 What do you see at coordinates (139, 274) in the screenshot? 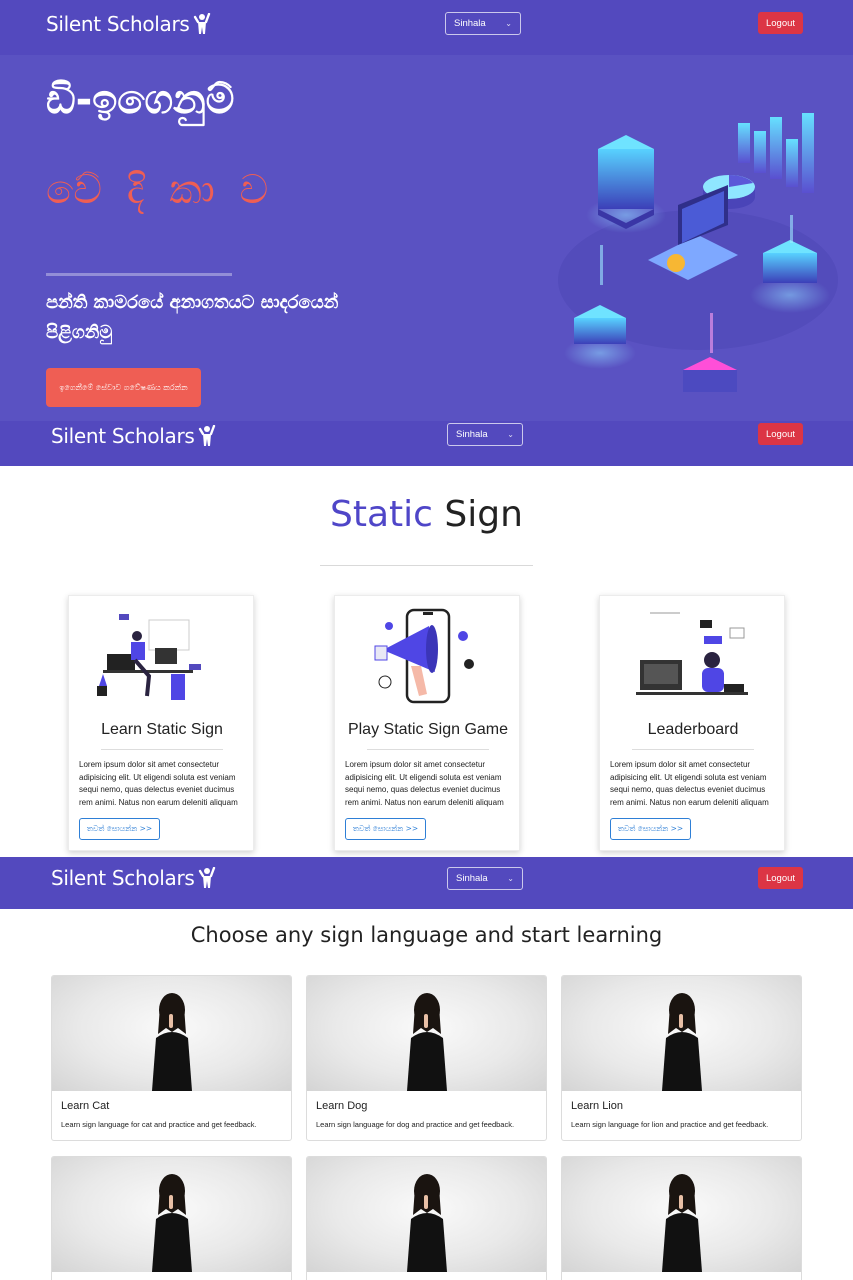
I see `hero-divider` at bounding box center [139, 274].